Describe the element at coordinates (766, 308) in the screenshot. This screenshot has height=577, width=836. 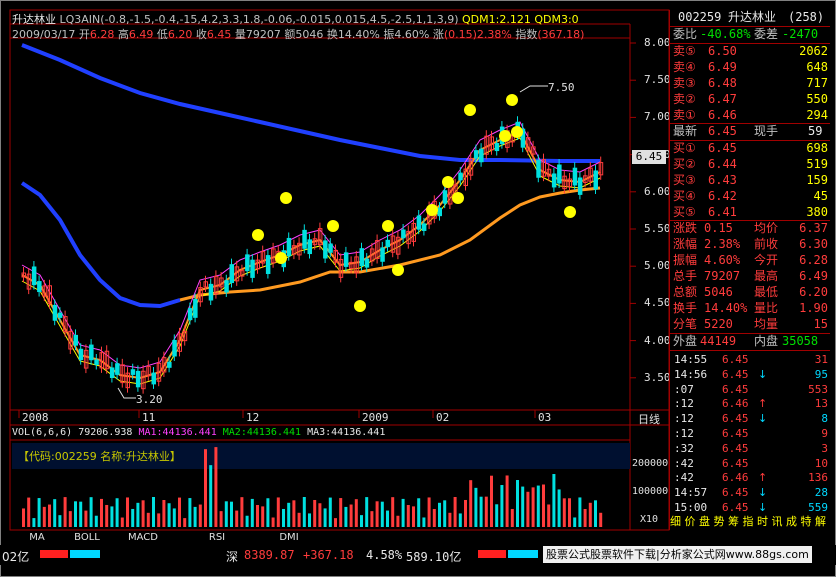
I see `stat-label: 量比` at that location.